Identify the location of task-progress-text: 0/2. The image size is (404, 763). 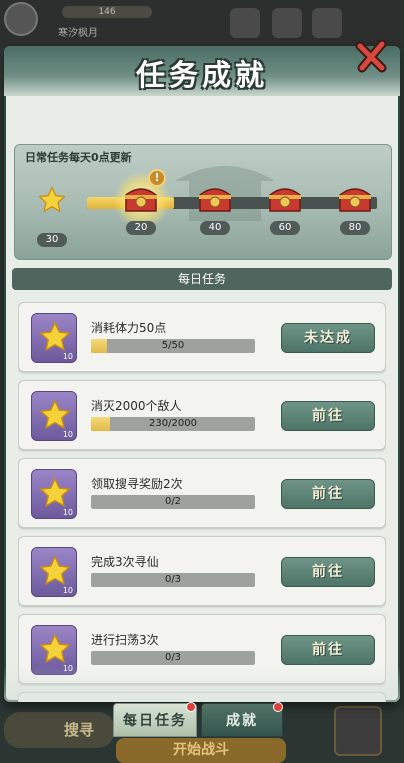
(173, 501).